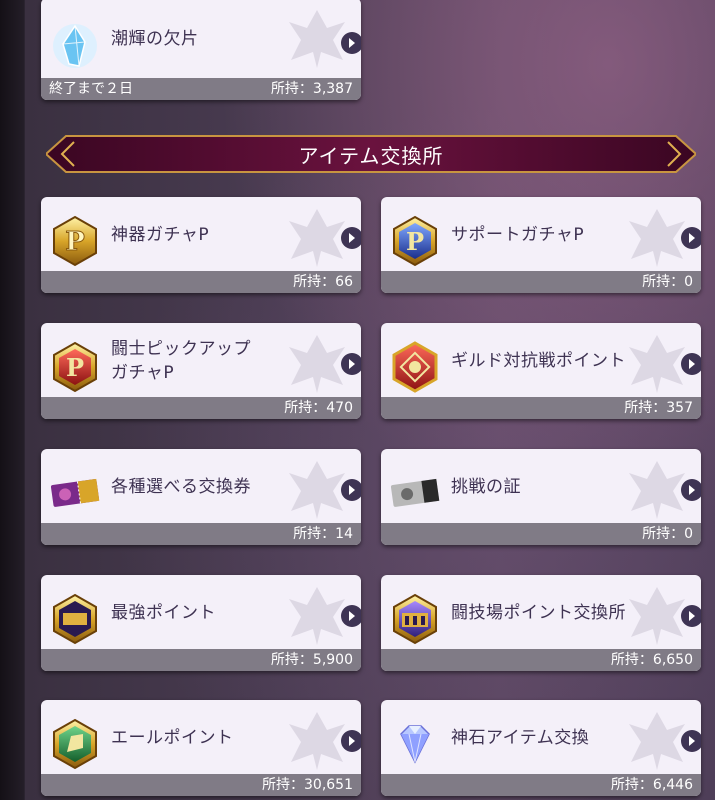 The width and height of the screenshot is (715, 800). What do you see at coordinates (311, 89) in the screenshot?
I see `held-count: 所持：3,387` at bounding box center [311, 89].